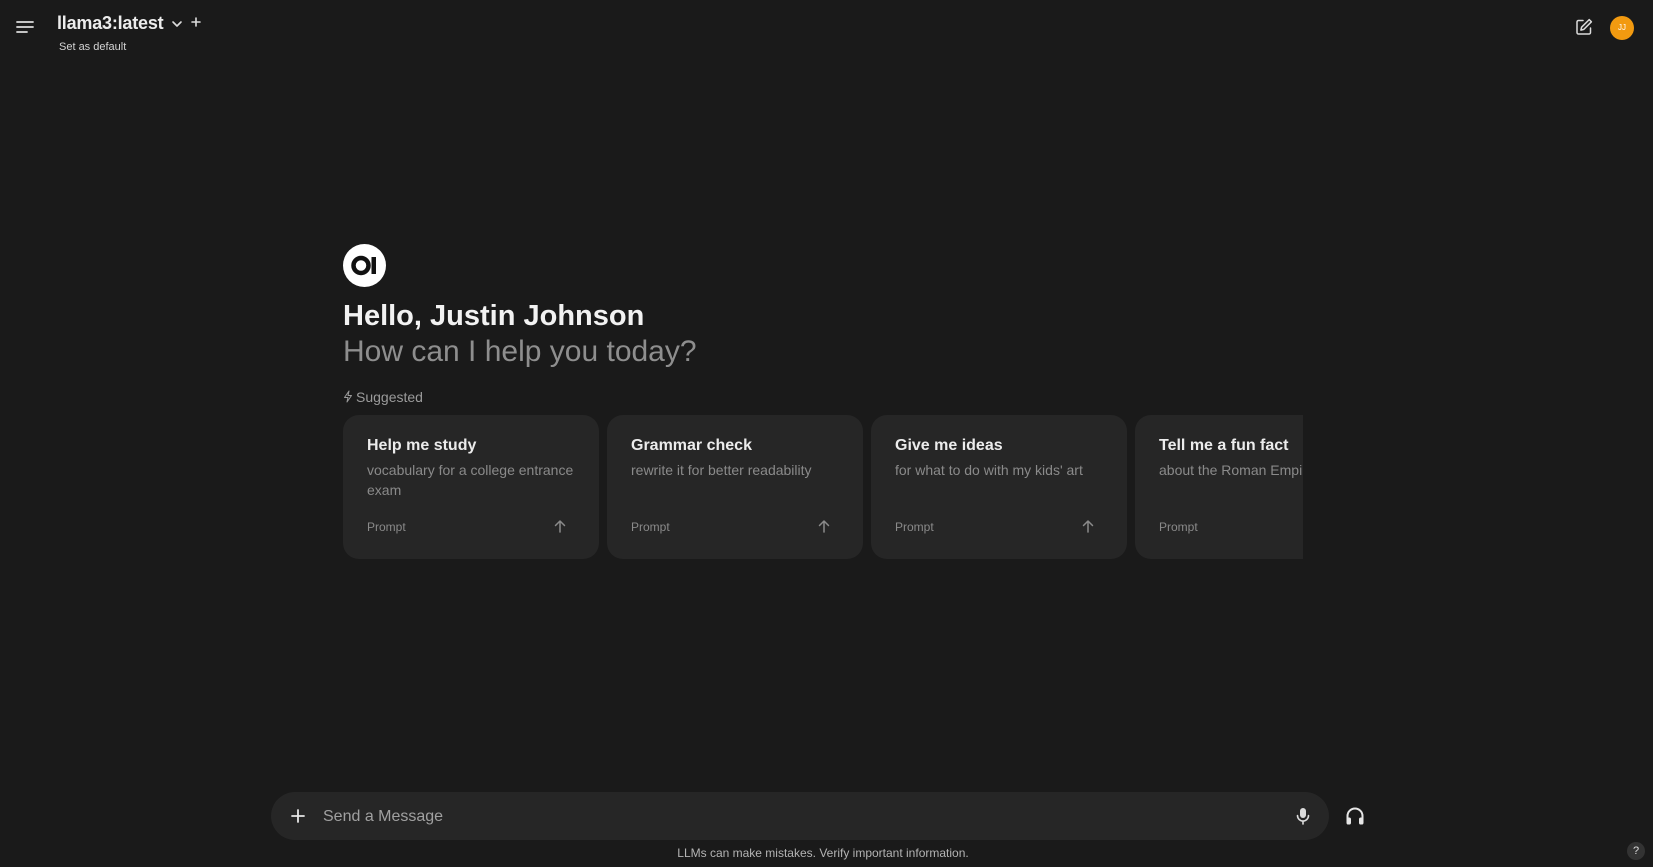 This screenshot has width=1653, height=867. What do you see at coordinates (389, 397) in the screenshot?
I see `suggested-text: Suggested` at bounding box center [389, 397].